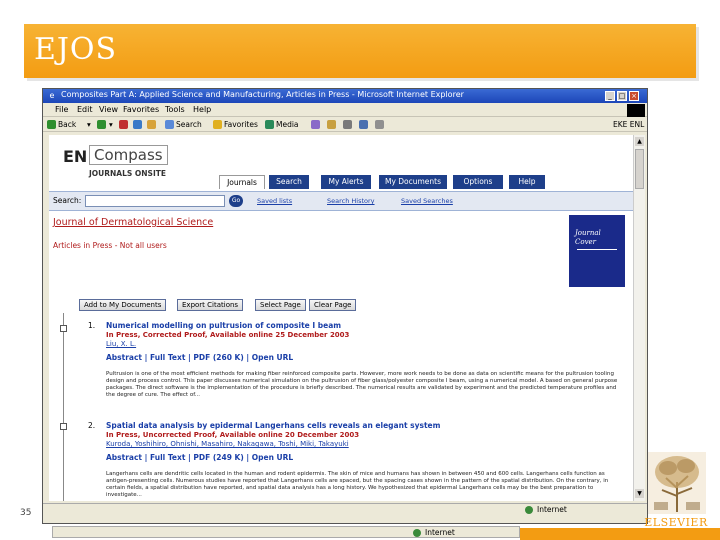 This screenshot has height=540, width=720. What do you see at coordinates (622, 96) in the screenshot?
I see `maximize-button: □` at bounding box center [622, 96].